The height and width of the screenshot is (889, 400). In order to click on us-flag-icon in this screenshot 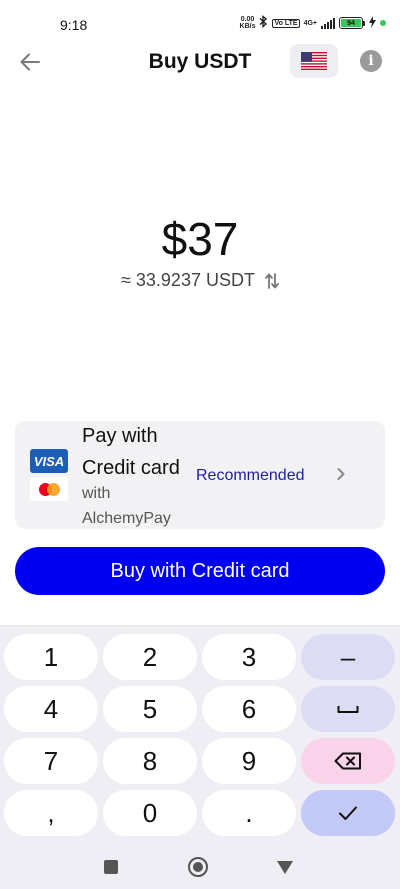, I will do `click(314, 61)`.